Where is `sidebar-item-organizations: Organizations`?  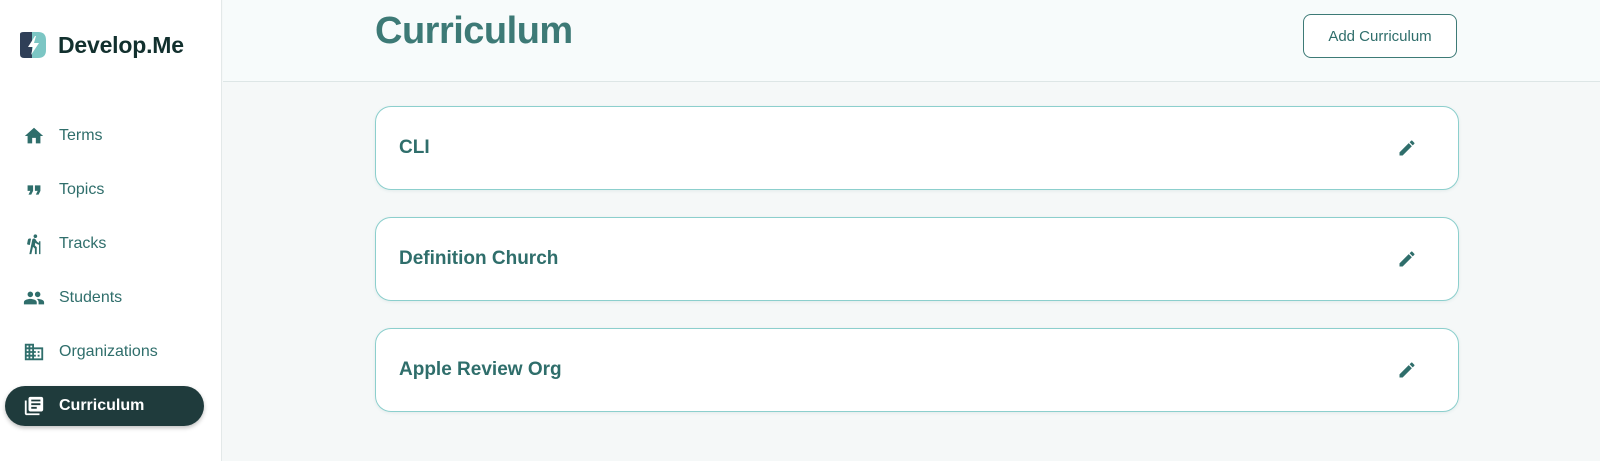 sidebar-item-organizations: Organizations is located at coordinates (104, 352).